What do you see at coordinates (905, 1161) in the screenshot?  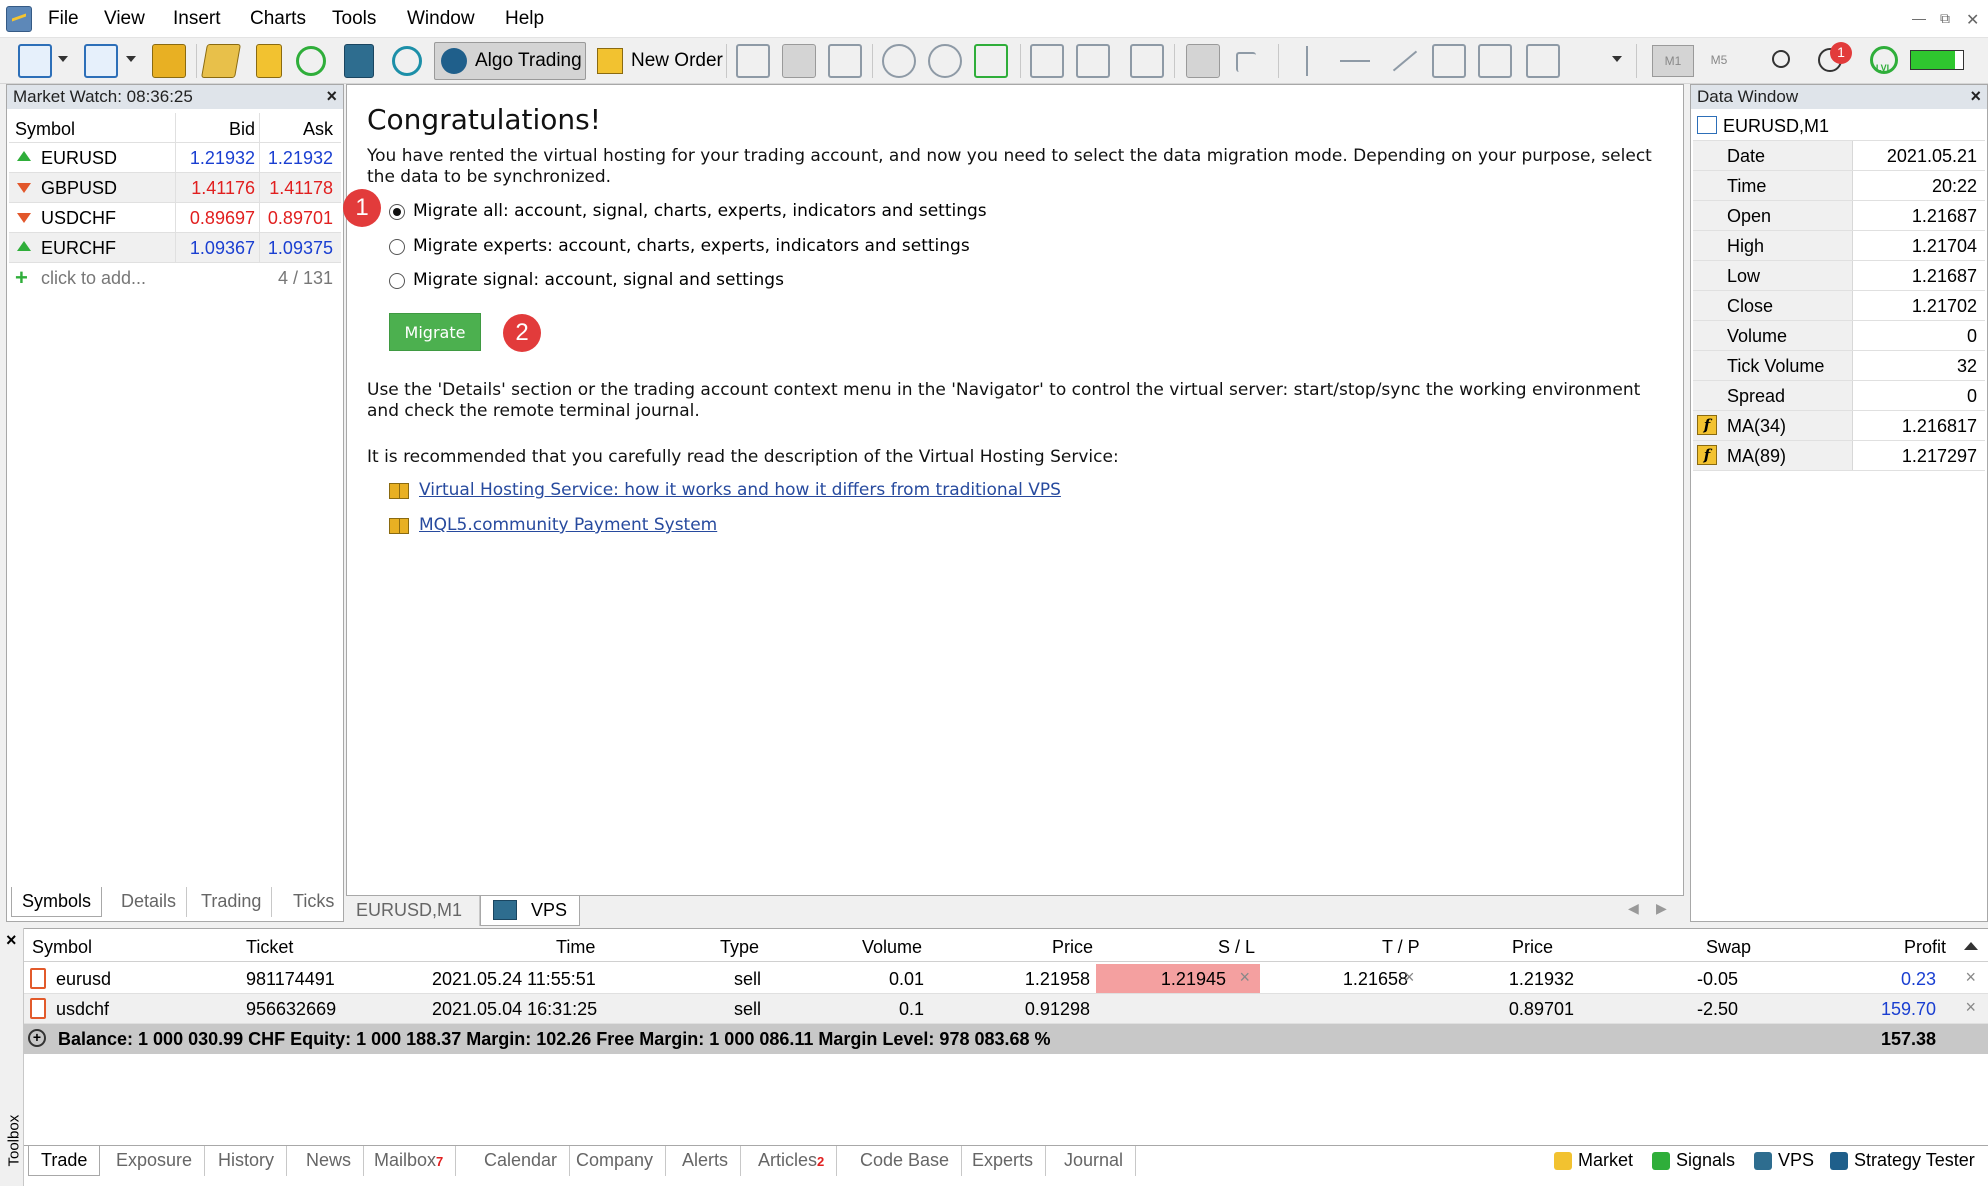 I see `tab-code-base: Code Base` at bounding box center [905, 1161].